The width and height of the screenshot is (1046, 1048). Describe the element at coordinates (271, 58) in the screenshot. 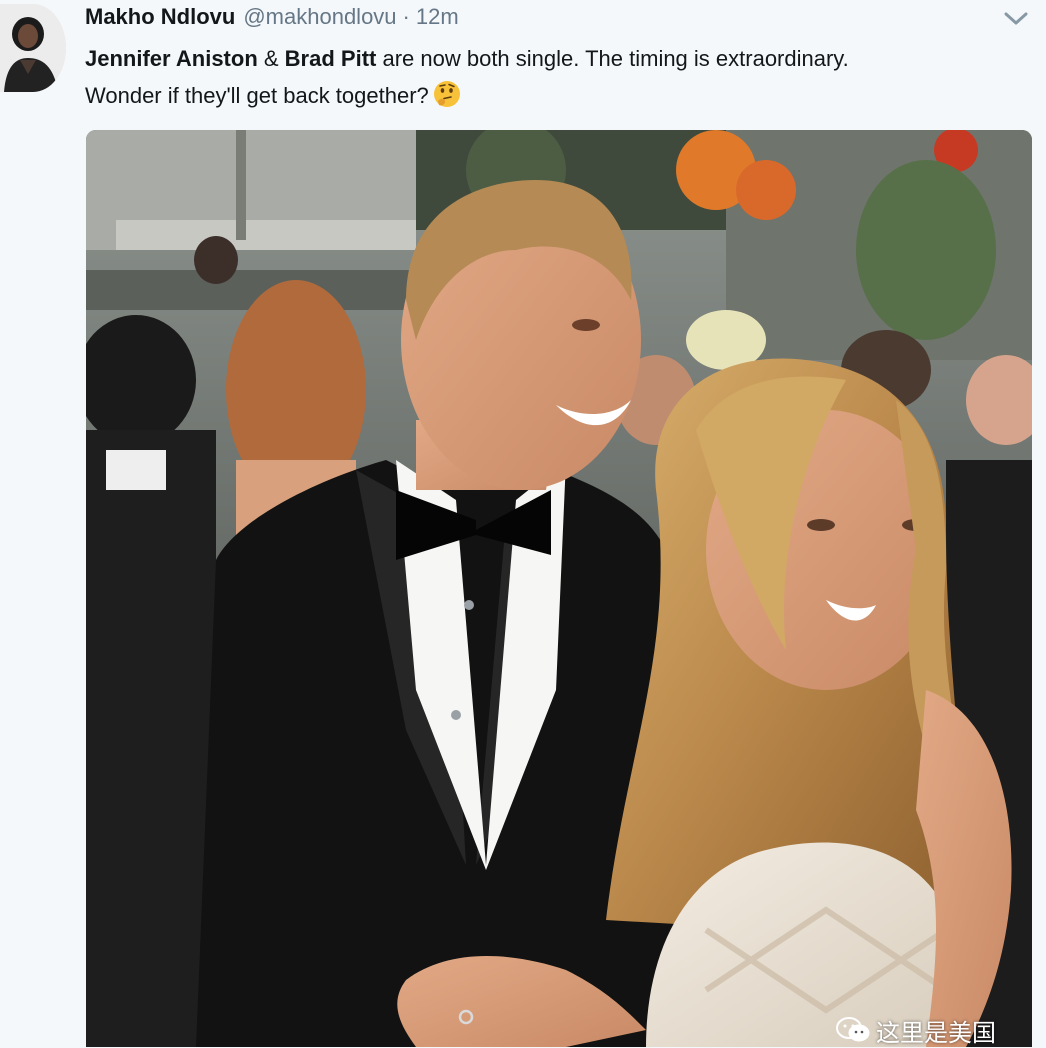

I see `connector-text: &` at that location.